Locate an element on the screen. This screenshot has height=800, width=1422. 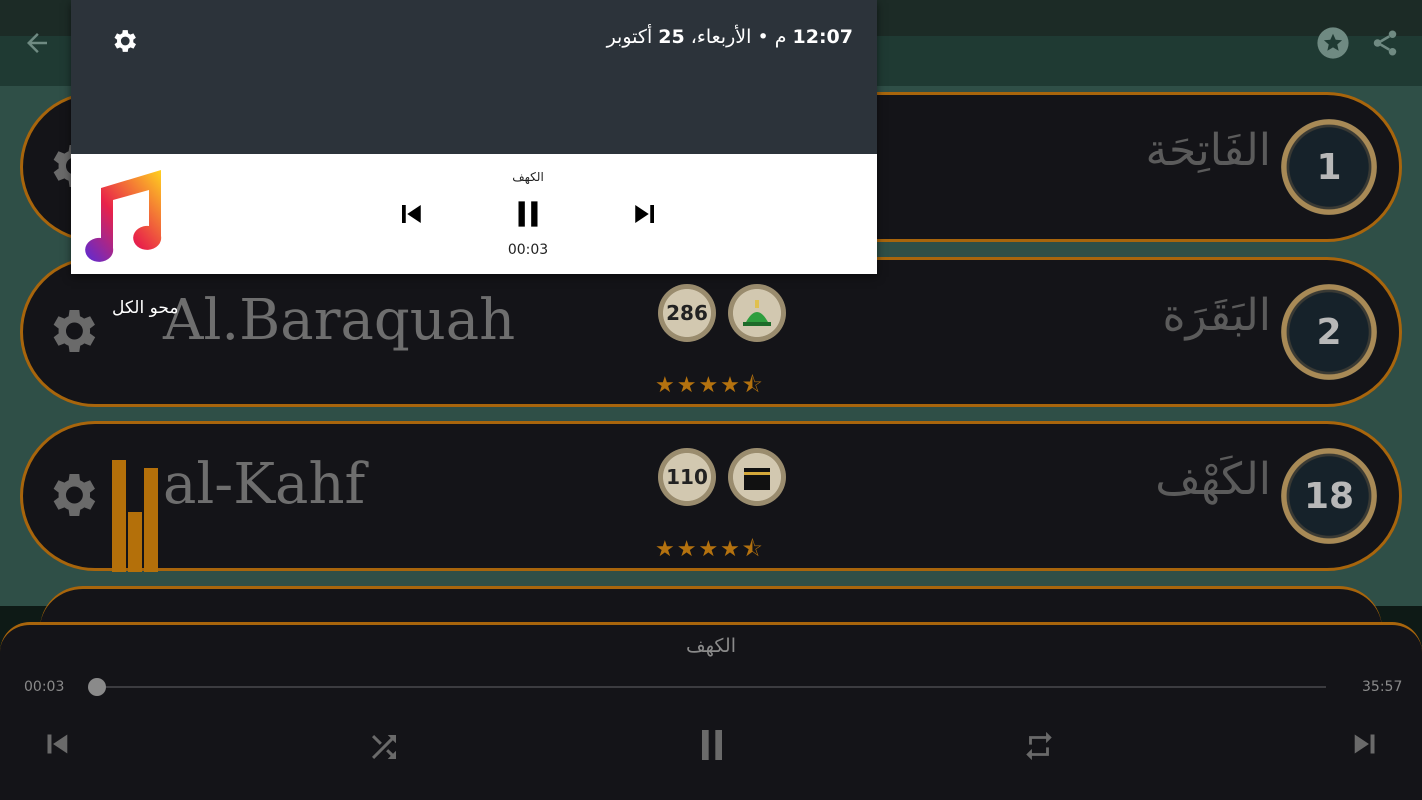
repeat-icon is located at coordinates (1039, 748).